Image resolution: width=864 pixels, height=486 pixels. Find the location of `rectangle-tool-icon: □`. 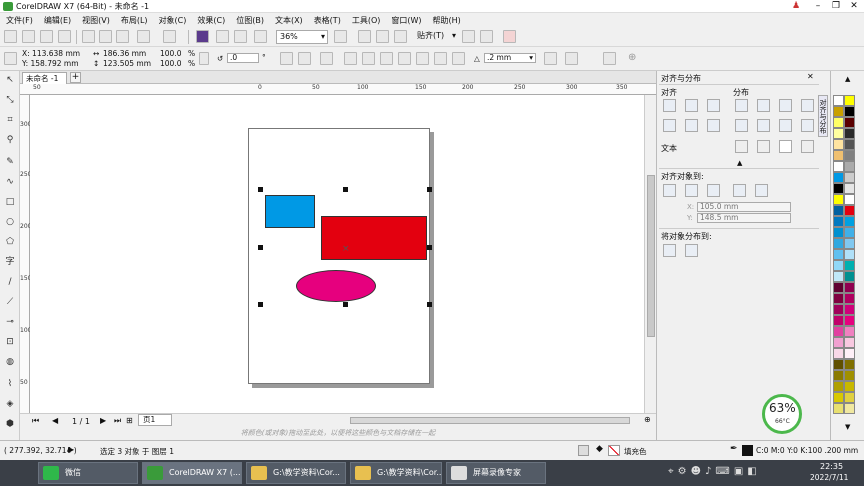

rectangle-tool-icon: □ is located at coordinates (10, 202).